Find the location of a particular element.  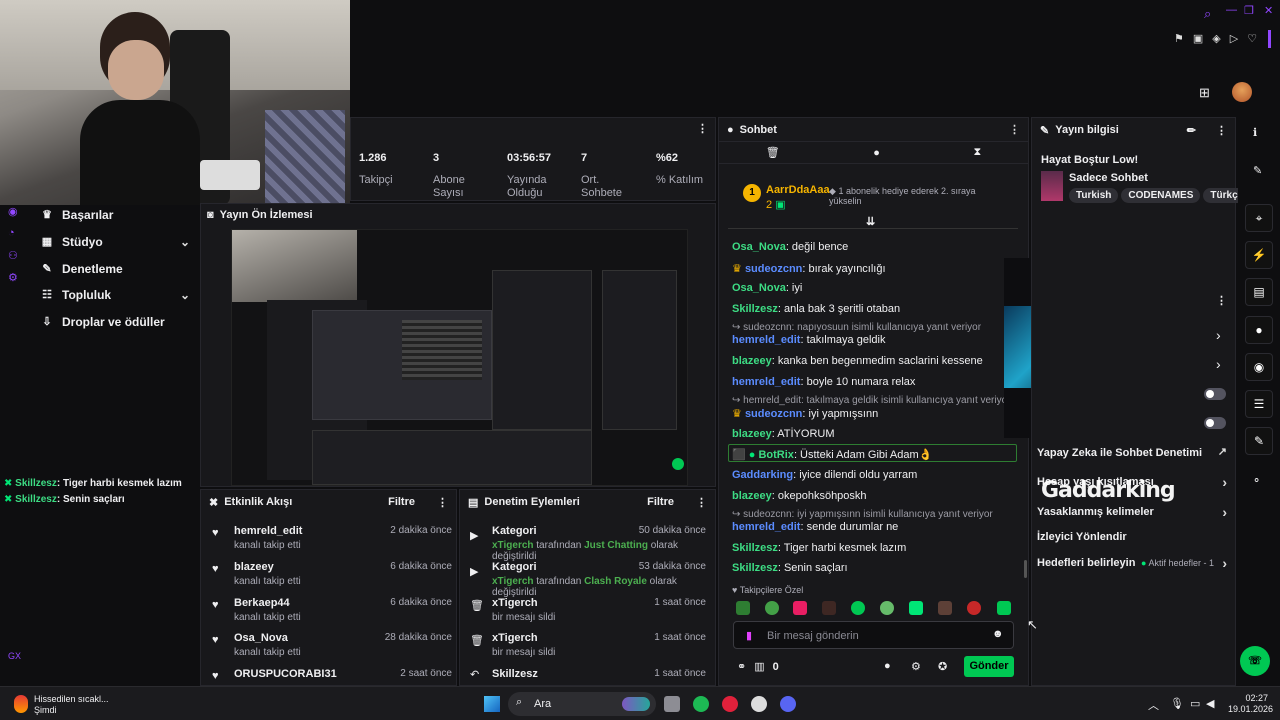

activity-filter-button: Filtre is located at coordinates (401, 502).